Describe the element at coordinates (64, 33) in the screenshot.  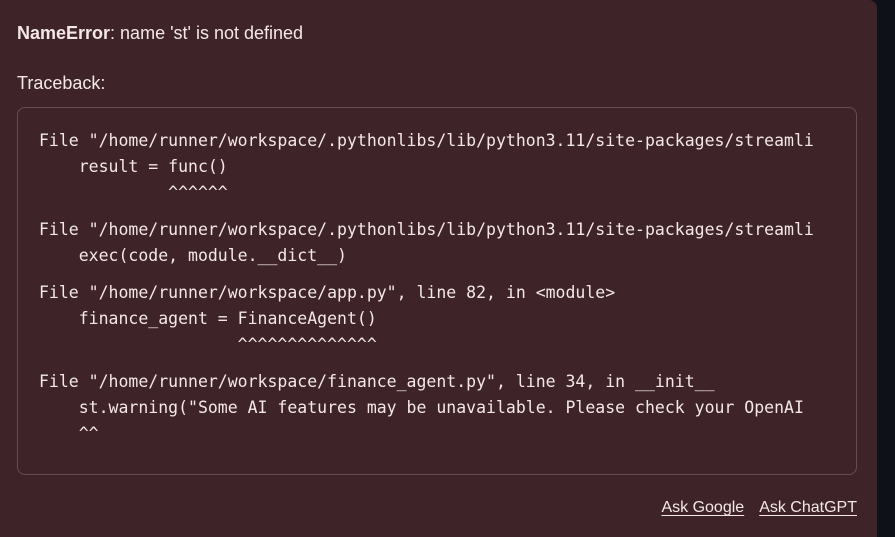
I see `error-type: NameError` at that location.